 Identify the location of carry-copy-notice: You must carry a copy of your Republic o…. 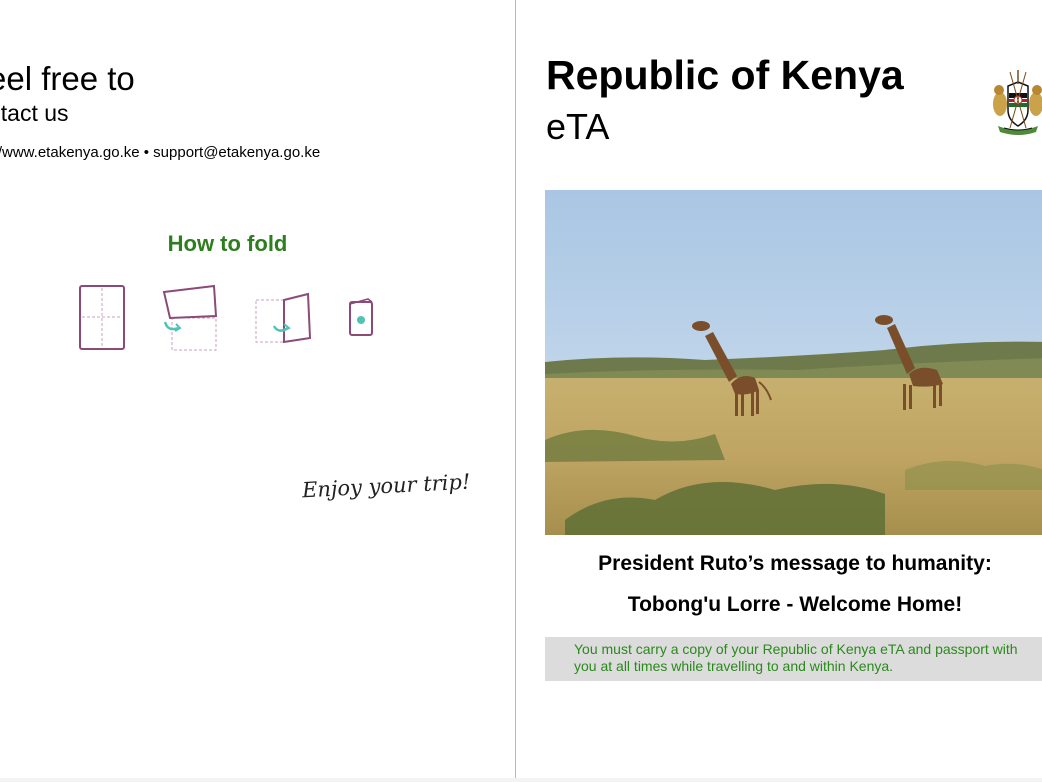
(793, 659).